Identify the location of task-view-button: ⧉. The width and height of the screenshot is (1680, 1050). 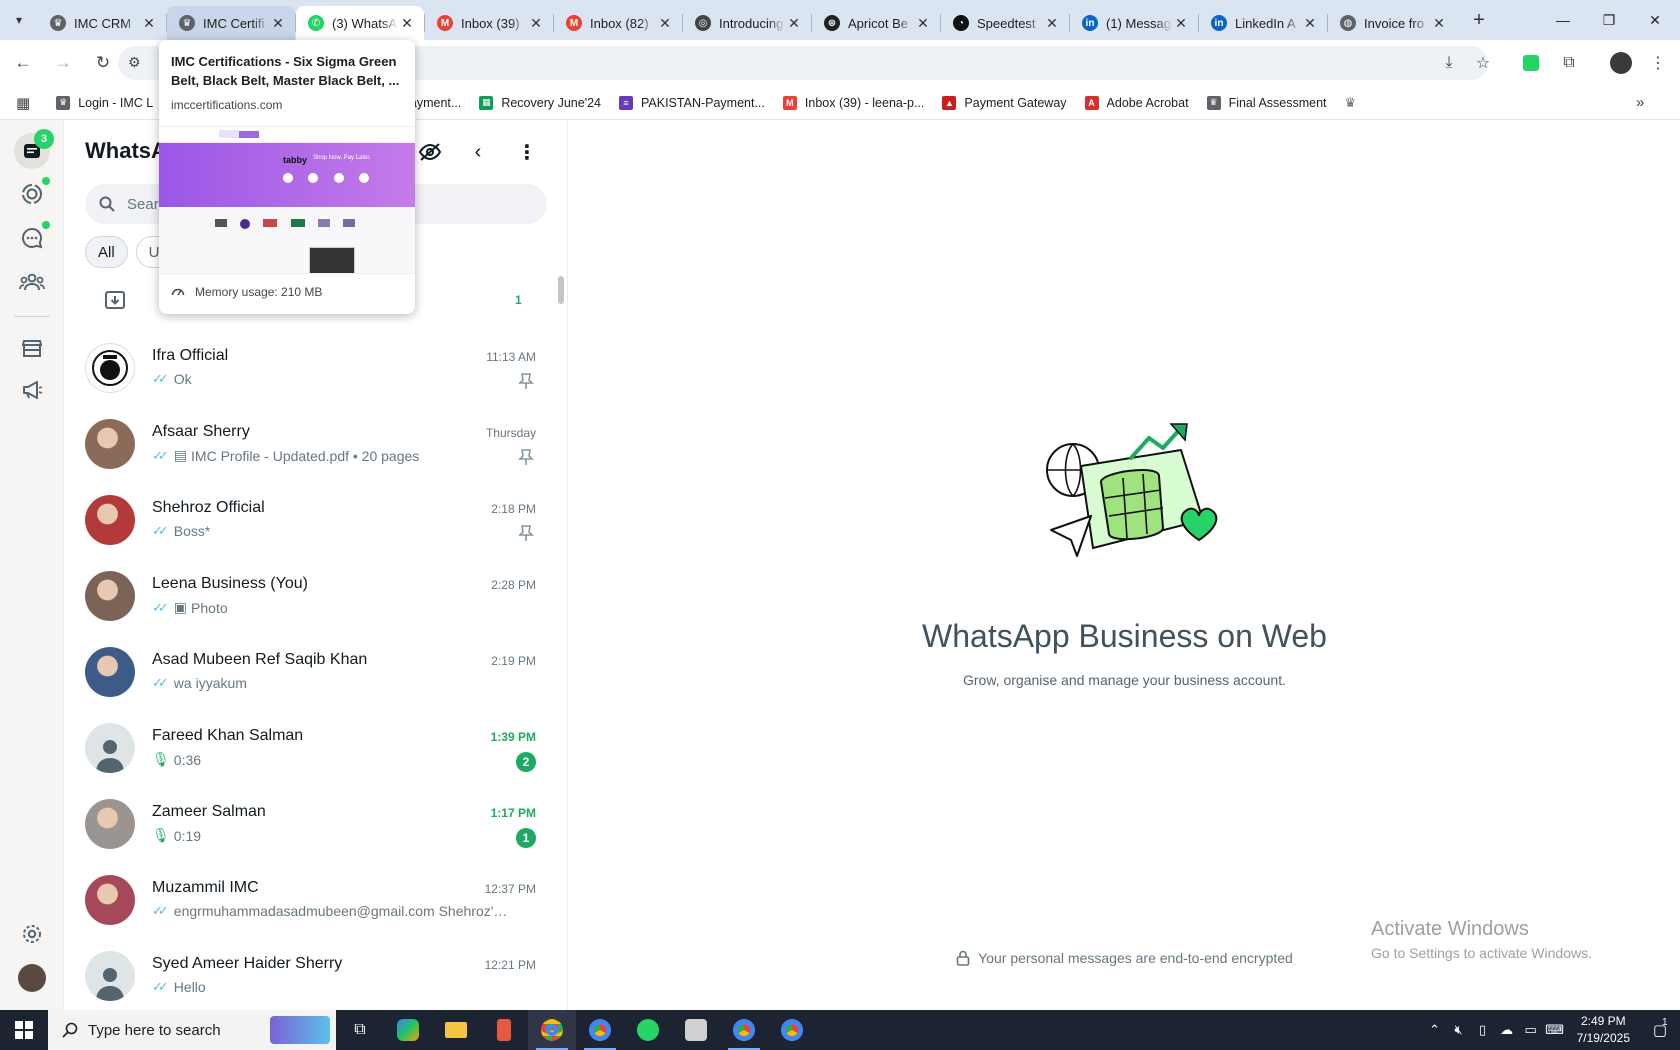
(360, 1030).